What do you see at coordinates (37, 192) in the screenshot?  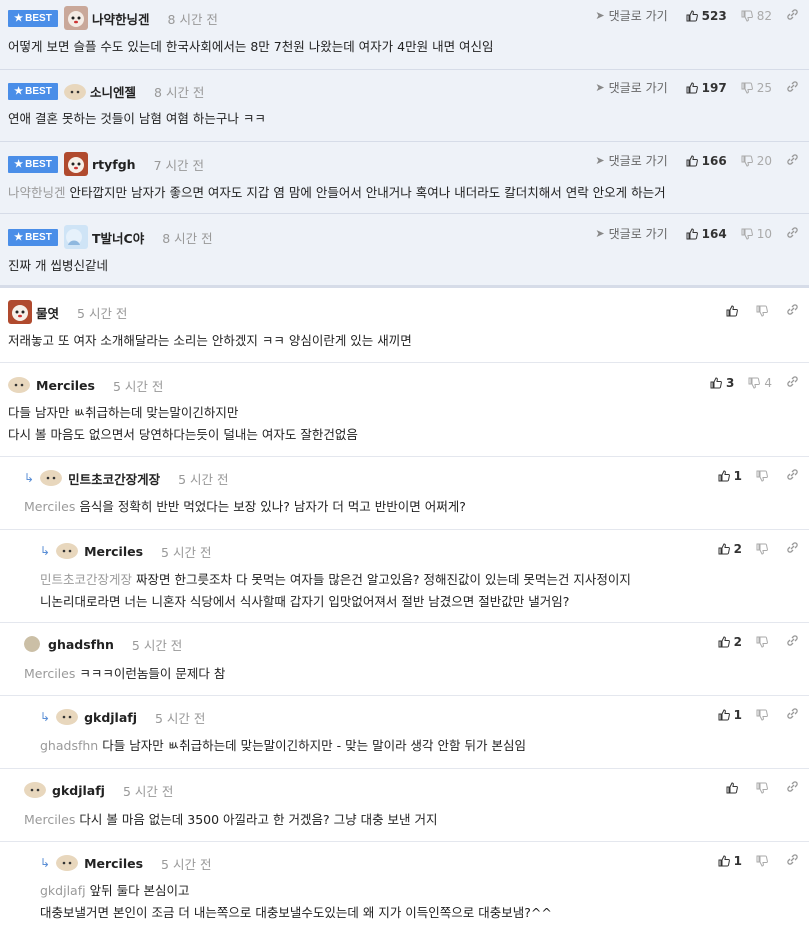 I see `reply-mention: 나약한닝겐` at bounding box center [37, 192].